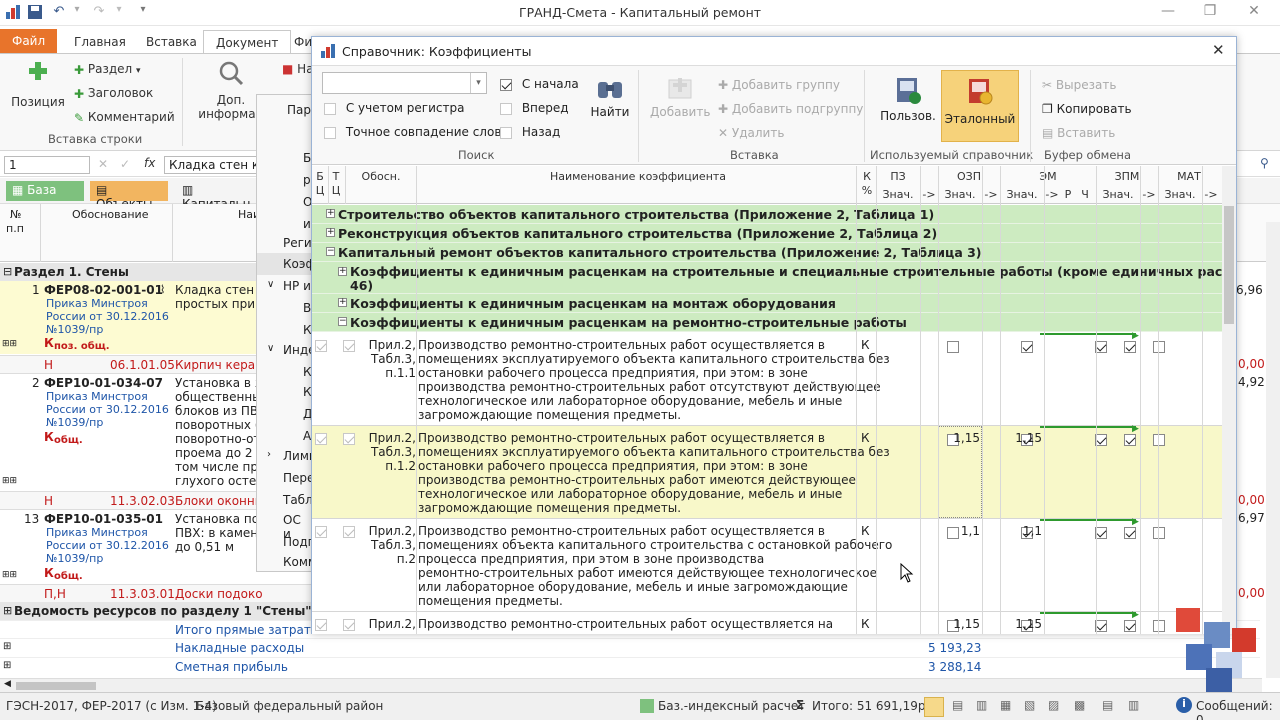  I want to click on add-group-button: ✚ Добавить группу, so click(779, 85).